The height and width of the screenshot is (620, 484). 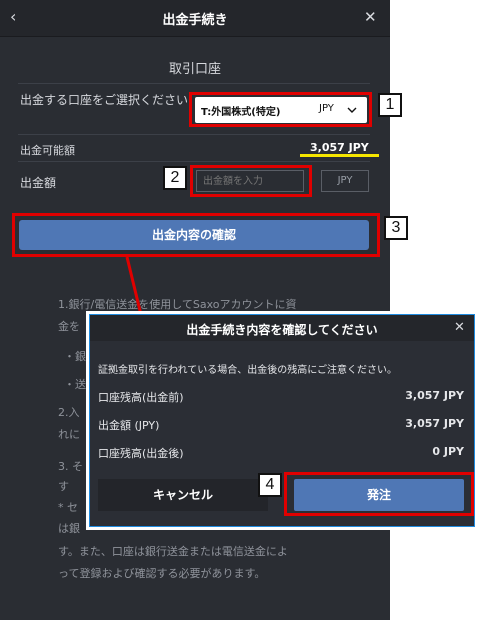 What do you see at coordinates (379, 494) in the screenshot?
I see `highlight-box-submit` at bounding box center [379, 494].